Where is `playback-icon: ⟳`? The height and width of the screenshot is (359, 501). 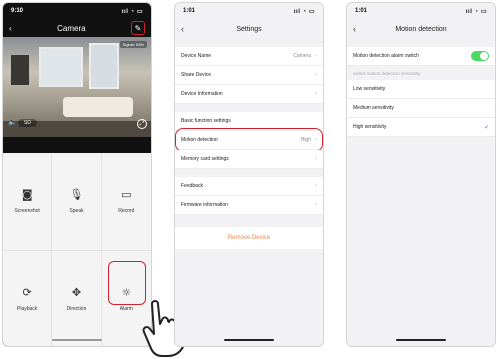 playback-icon: ⟳ is located at coordinates (27, 292).